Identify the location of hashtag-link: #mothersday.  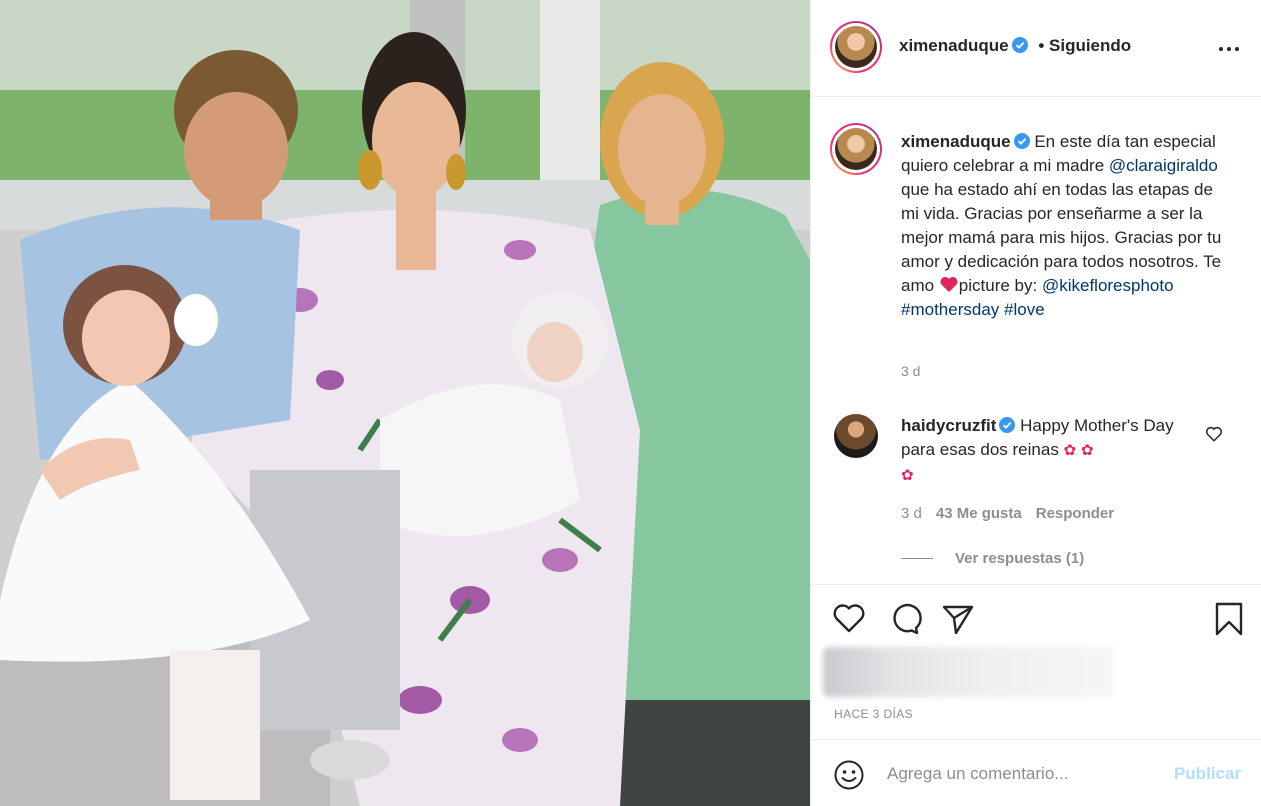
(950, 309).